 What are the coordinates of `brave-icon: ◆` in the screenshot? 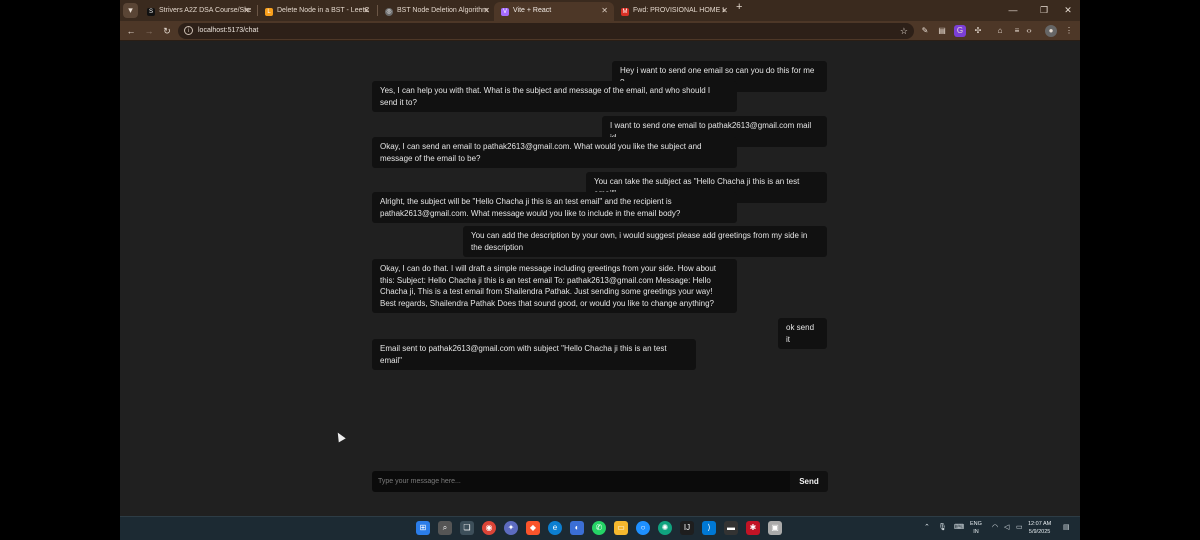 It's located at (533, 528).